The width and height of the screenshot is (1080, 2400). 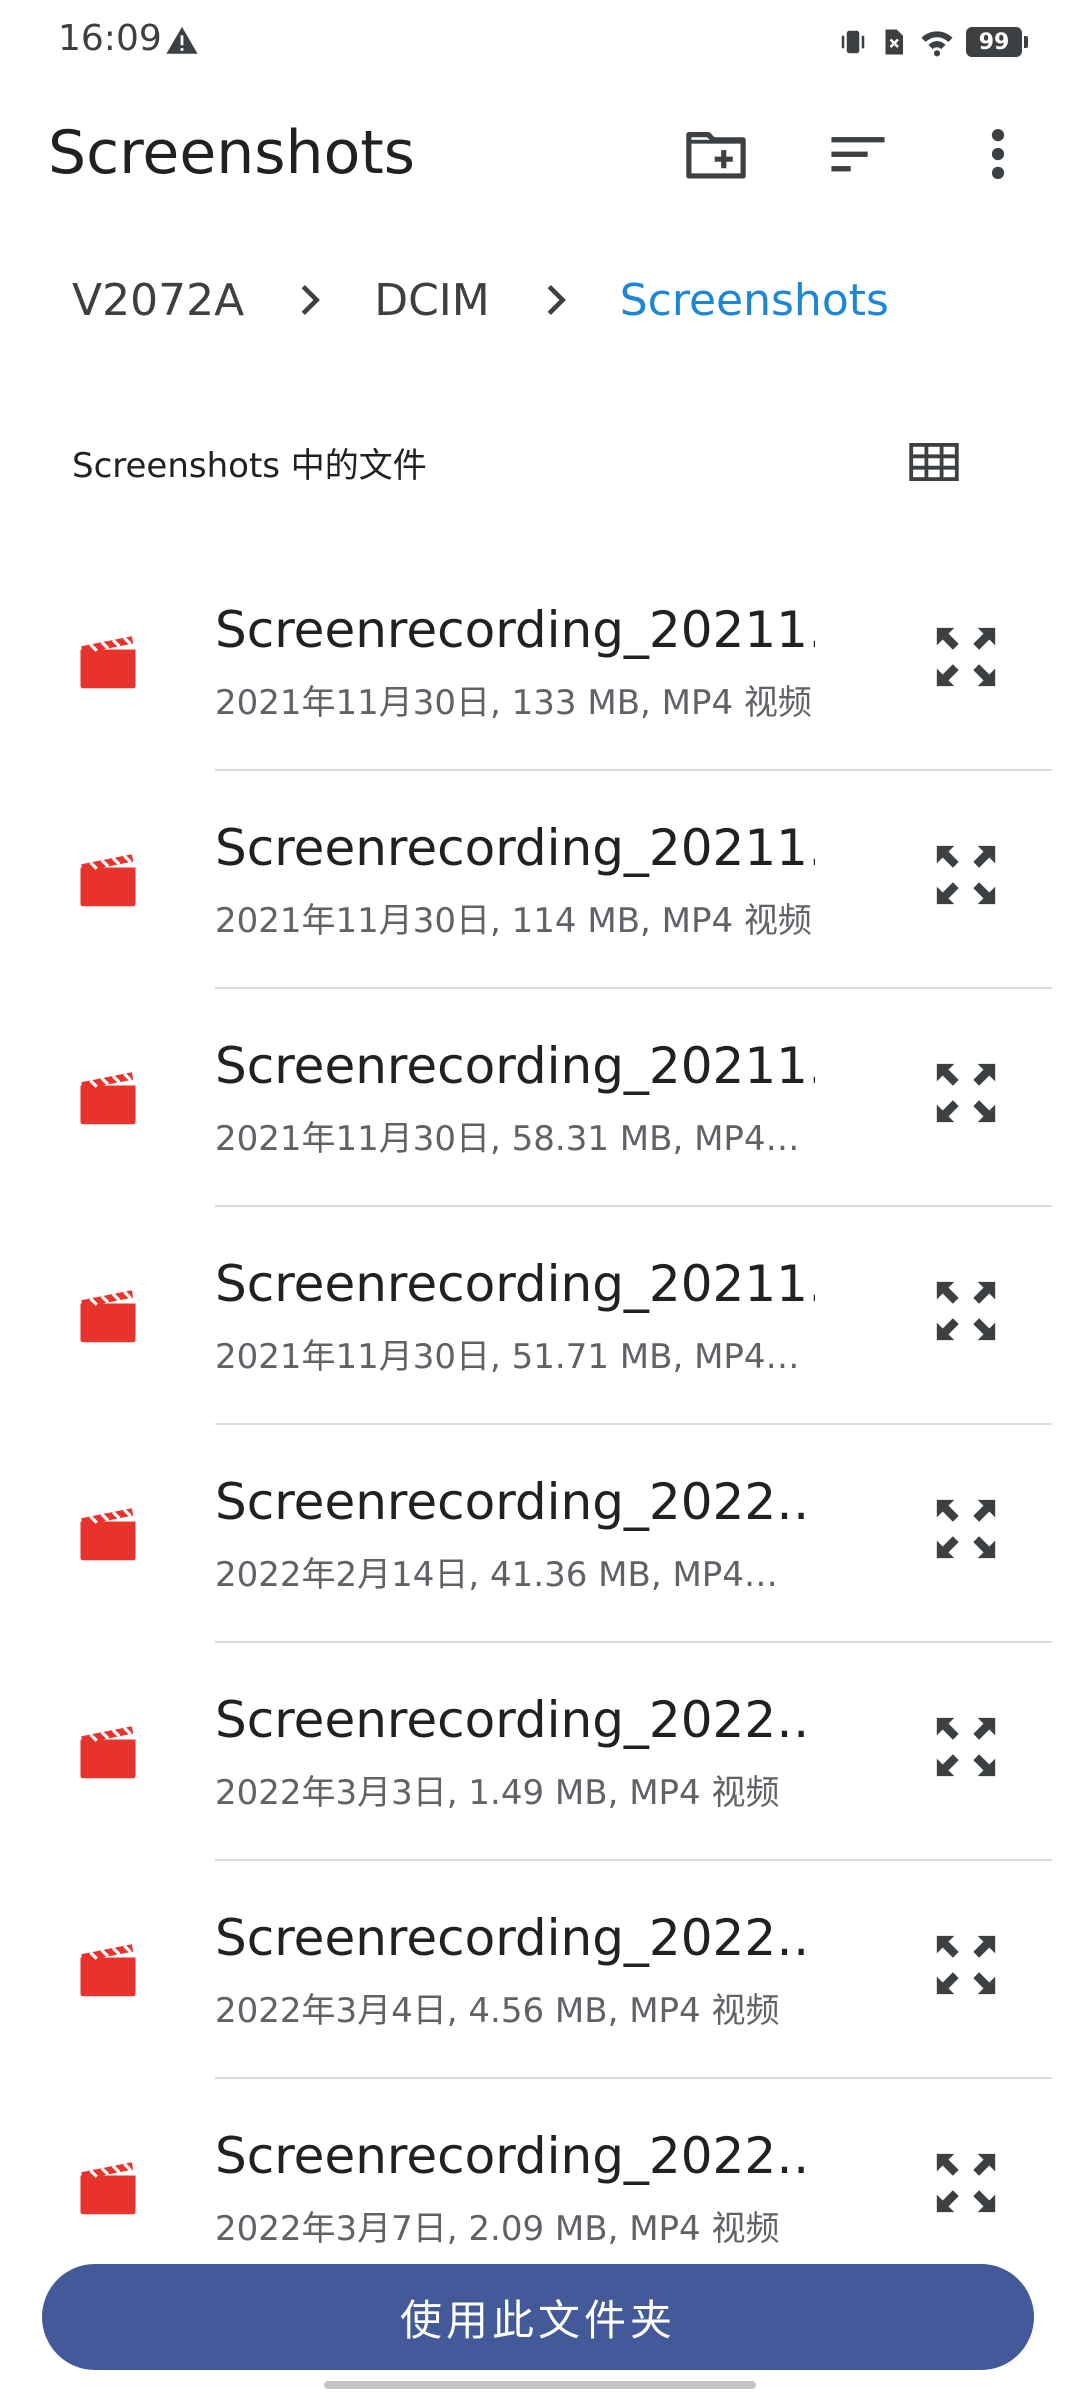 What do you see at coordinates (497, 1793) in the screenshot?
I see `file-details: 2022年3月3日, 1.49 MB, MP4 视频` at bounding box center [497, 1793].